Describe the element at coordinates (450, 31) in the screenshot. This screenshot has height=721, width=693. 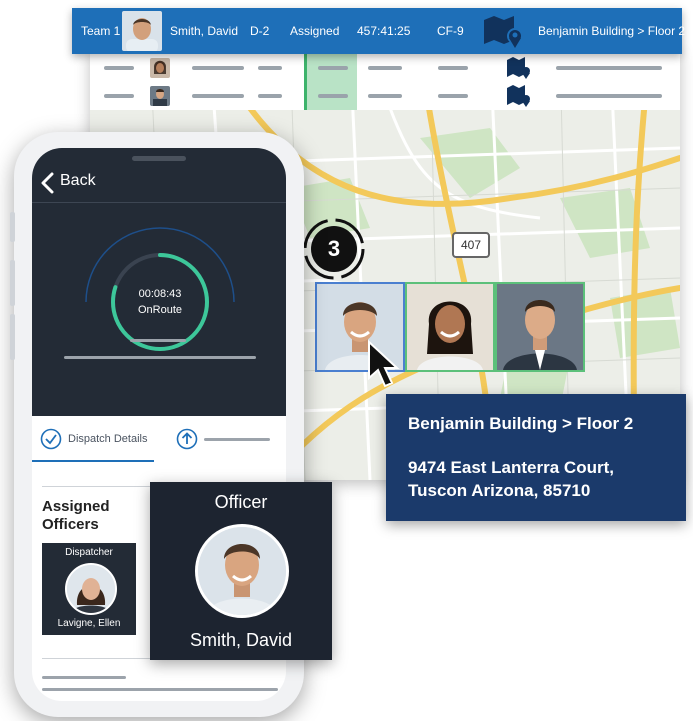
I see `code-cell: CF-9` at that location.